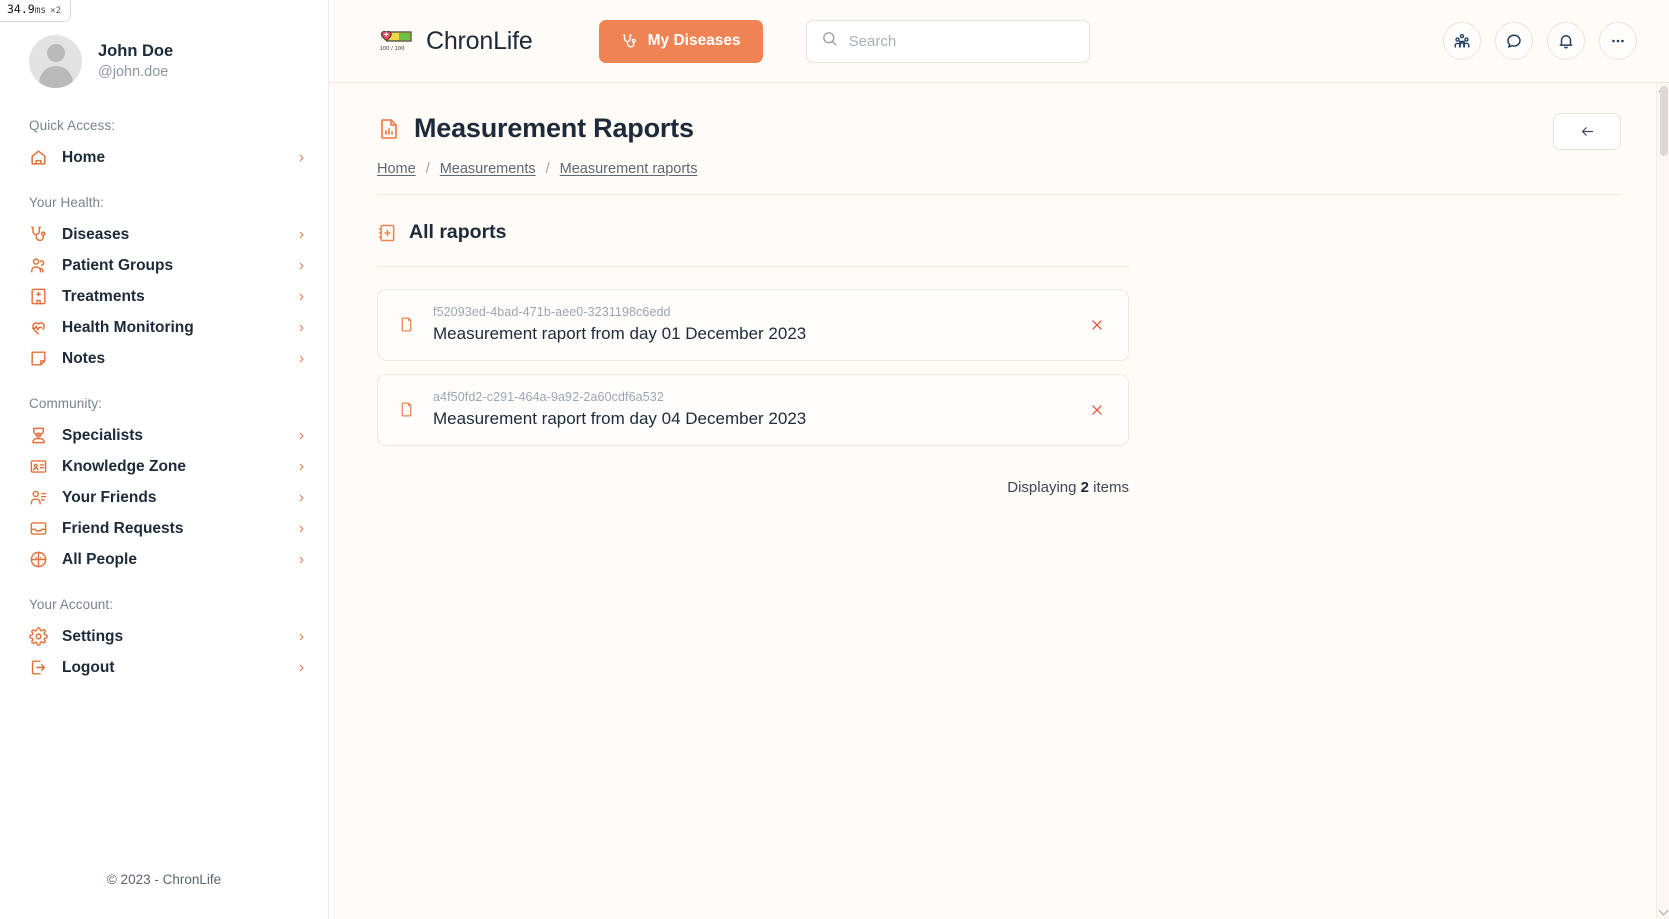 Image resolution: width=1669 pixels, height=919 pixels. I want to click on sidebar-item-knowledge-zone: Knowledge Zone, so click(164, 466).